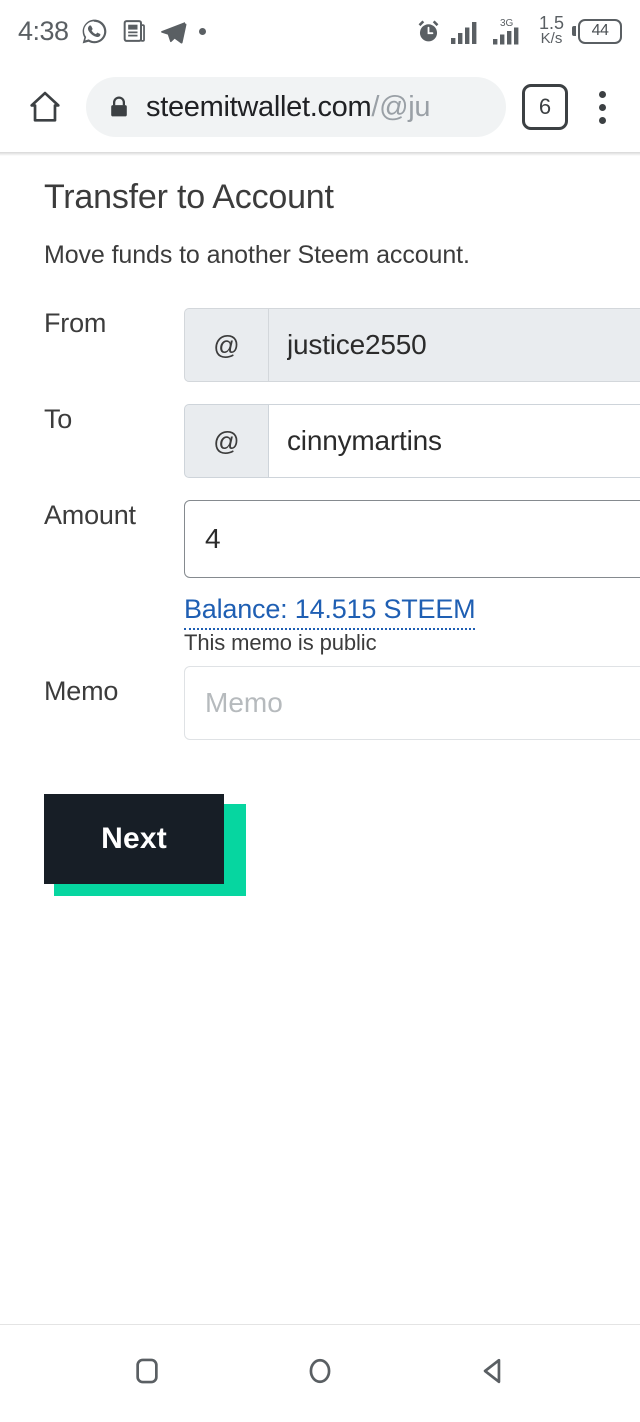 This screenshot has height=1422, width=640. Describe the element at coordinates (507, 23) in the screenshot. I see `svg-text: 3G` at that location.